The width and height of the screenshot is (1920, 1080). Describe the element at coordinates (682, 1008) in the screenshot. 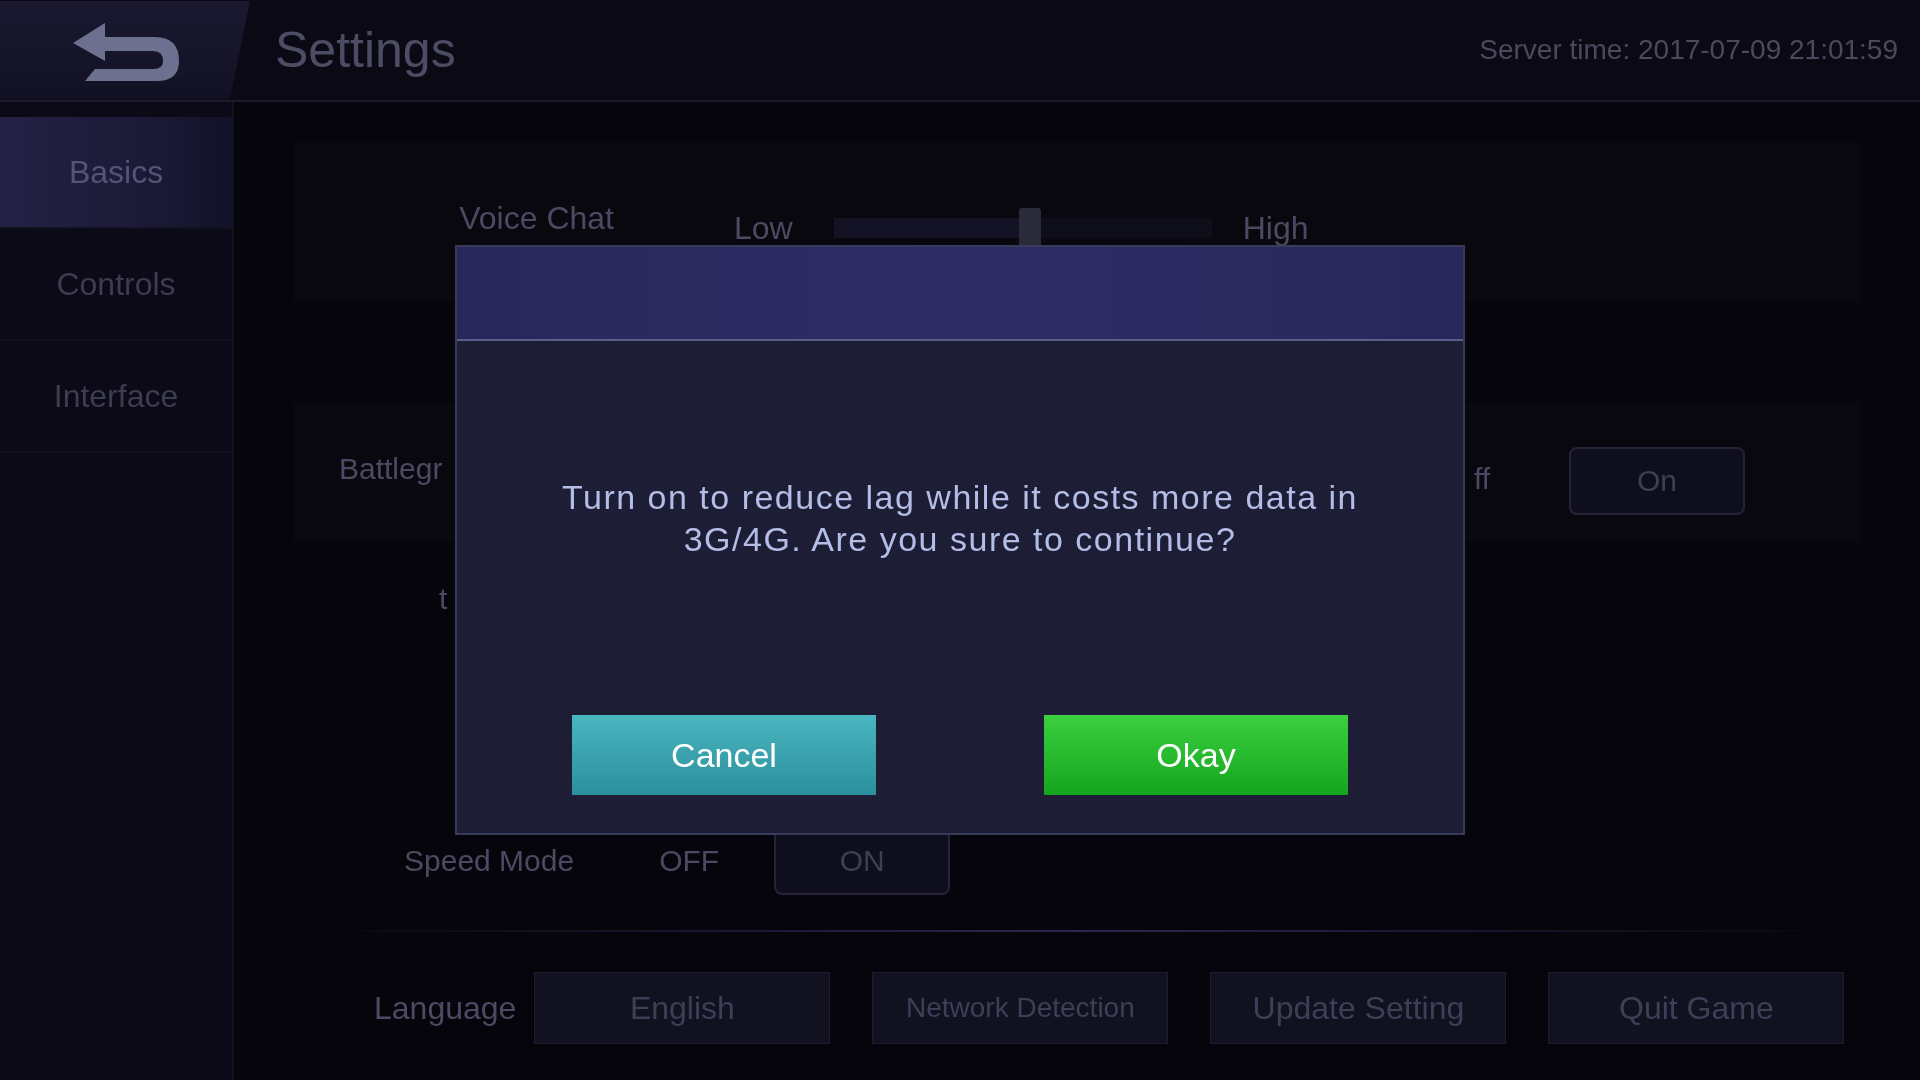

I see `footer-button: English` at that location.